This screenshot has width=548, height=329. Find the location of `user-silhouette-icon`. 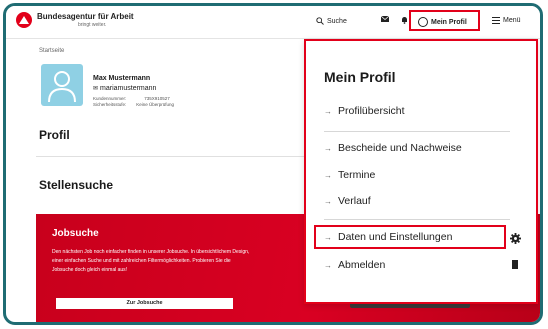

user-silhouette-icon is located at coordinates (62, 87).